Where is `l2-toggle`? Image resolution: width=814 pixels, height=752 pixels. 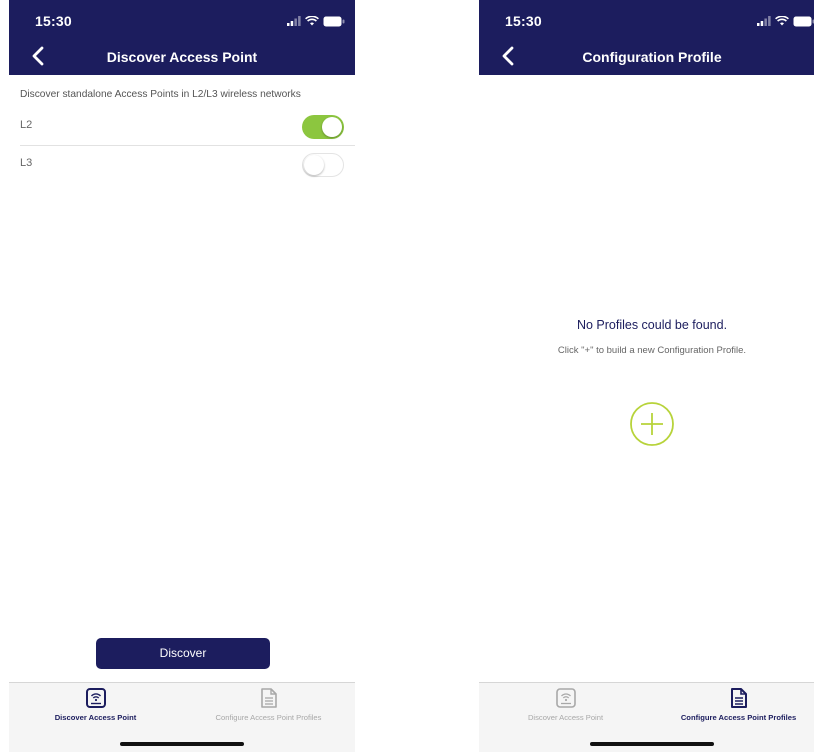
l2-toggle is located at coordinates (323, 127).